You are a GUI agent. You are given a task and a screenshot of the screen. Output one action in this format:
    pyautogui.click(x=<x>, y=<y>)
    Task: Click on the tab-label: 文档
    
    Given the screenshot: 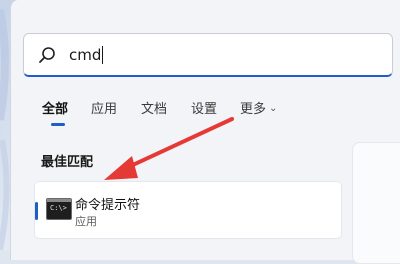 What is the action you would take?
    pyautogui.click(x=154, y=109)
    